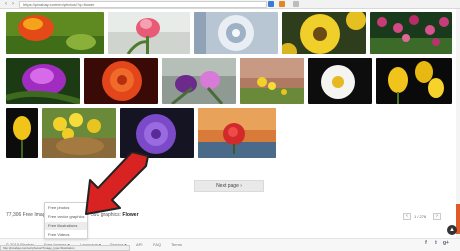 The height and width of the screenshot is (251, 460). What do you see at coordinates (149, 33) in the screenshot?
I see `thumb-pink-tulip` at bounding box center [149, 33].